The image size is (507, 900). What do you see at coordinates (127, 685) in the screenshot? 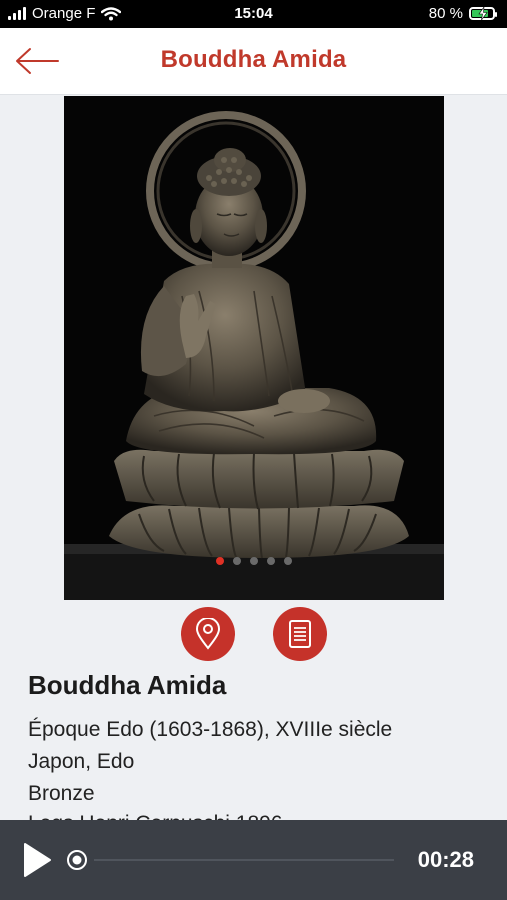
I see `artwork-title: Bouddha Amida` at bounding box center [127, 685].